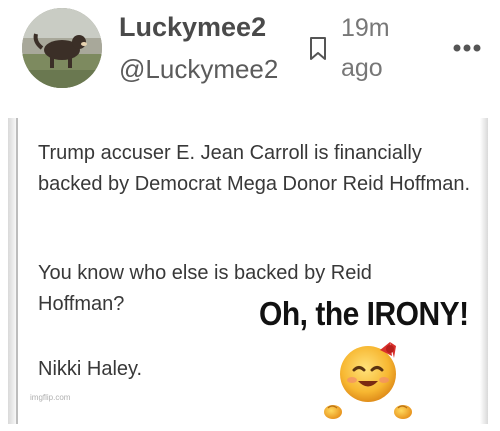 This screenshot has width=500, height=431. I want to click on laughing-emoji-icon, so click(368, 380).